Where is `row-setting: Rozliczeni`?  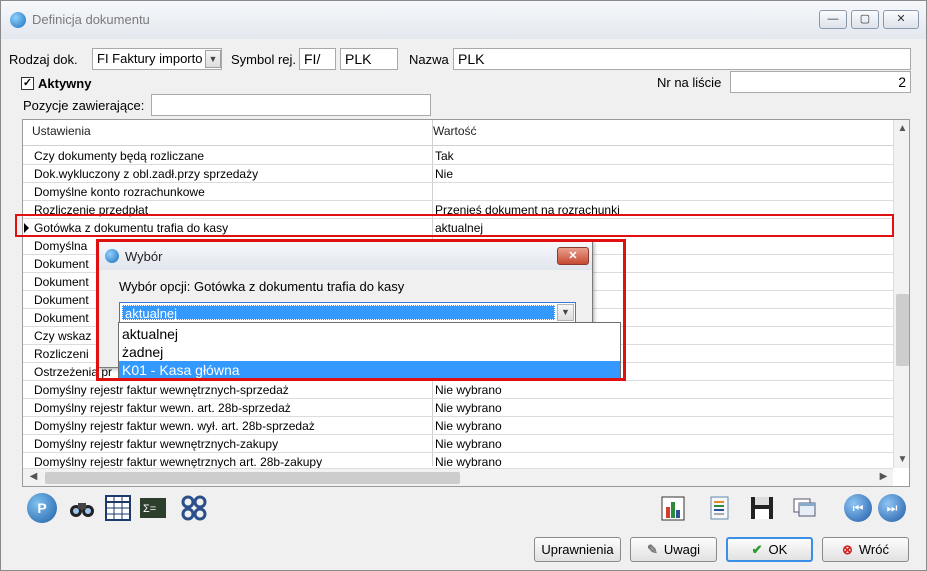
row-setting: Rozliczeni is located at coordinates (61, 354).